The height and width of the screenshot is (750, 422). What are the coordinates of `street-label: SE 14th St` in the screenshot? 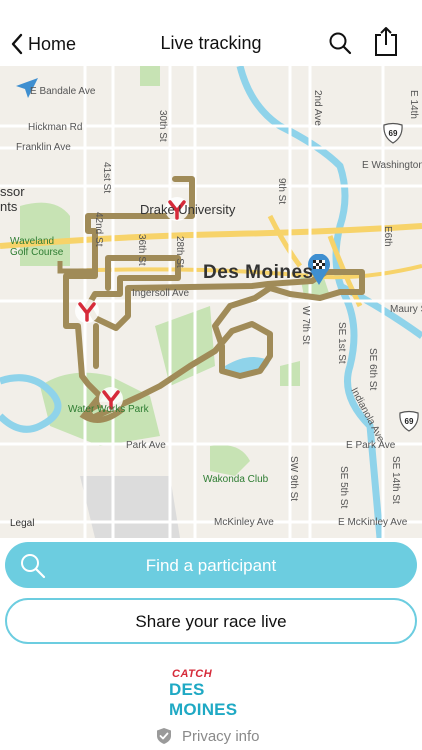 It's located at (395, 480).